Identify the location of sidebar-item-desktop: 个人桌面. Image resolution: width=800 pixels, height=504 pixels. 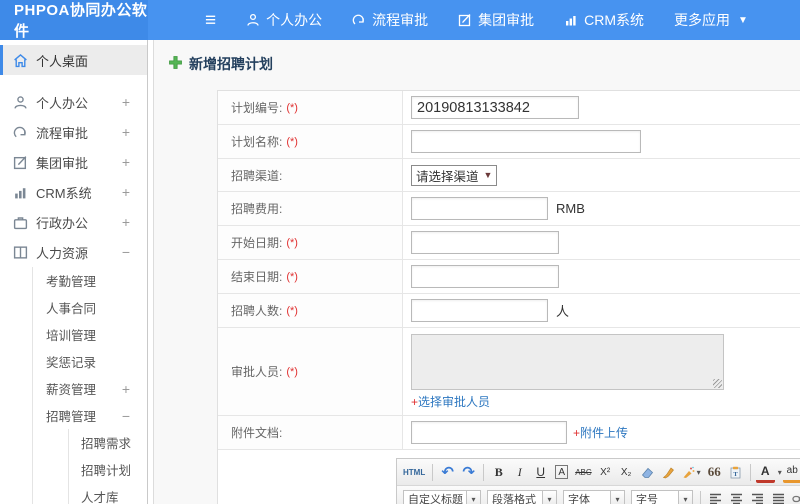
(73, 60).